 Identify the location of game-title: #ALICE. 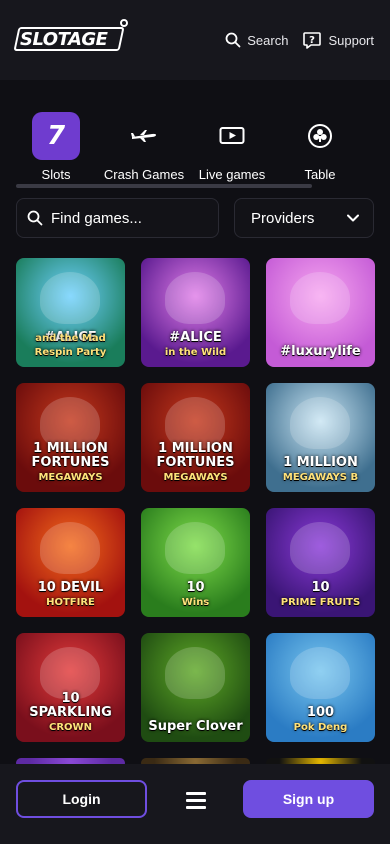
(195, 337).